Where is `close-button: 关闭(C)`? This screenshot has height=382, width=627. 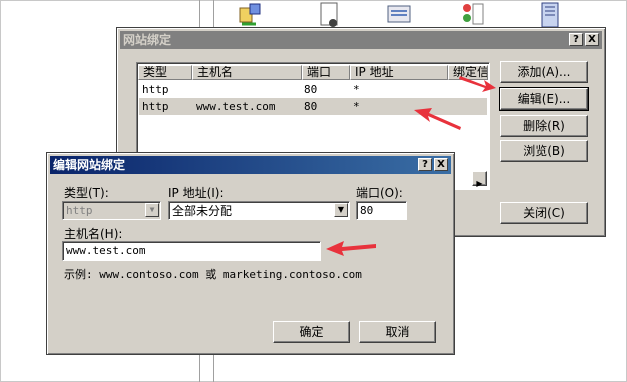 close-button: 关闭(C) is located at coordinates (544, 213).